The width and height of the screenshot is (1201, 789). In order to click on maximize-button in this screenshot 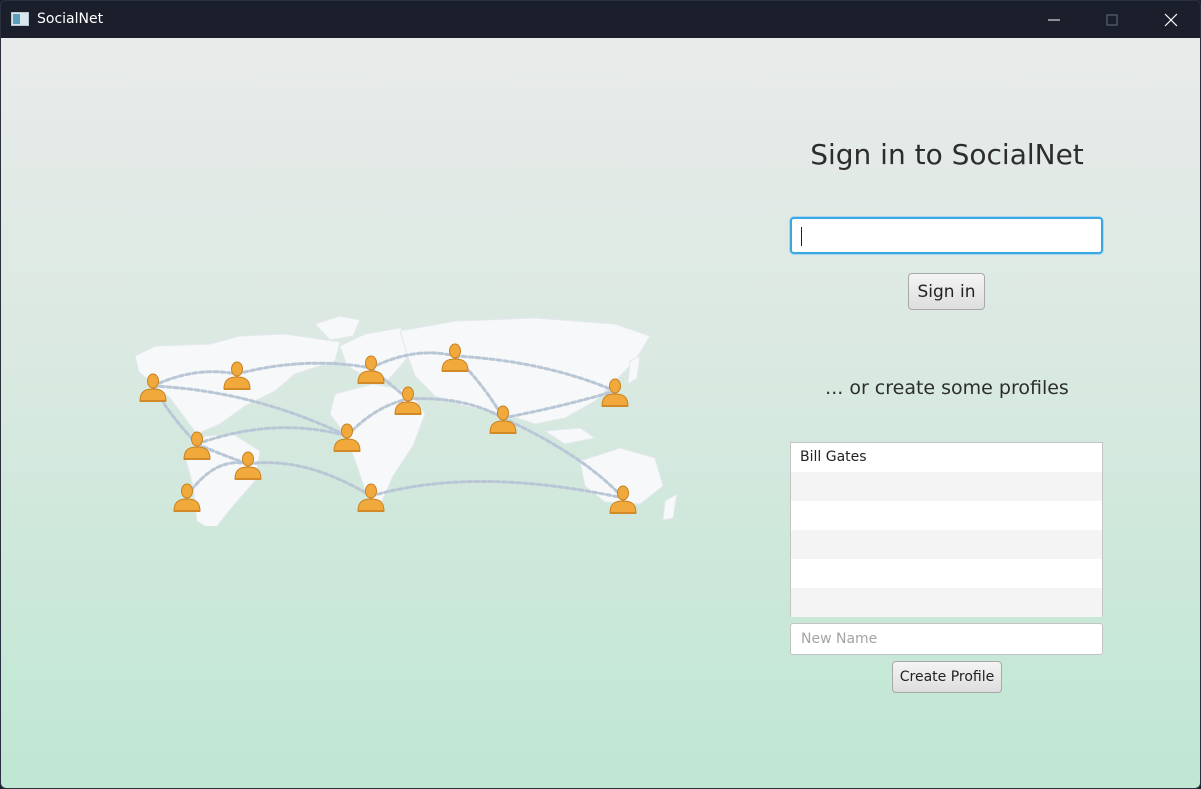, I will do `click(1112, 19)`.